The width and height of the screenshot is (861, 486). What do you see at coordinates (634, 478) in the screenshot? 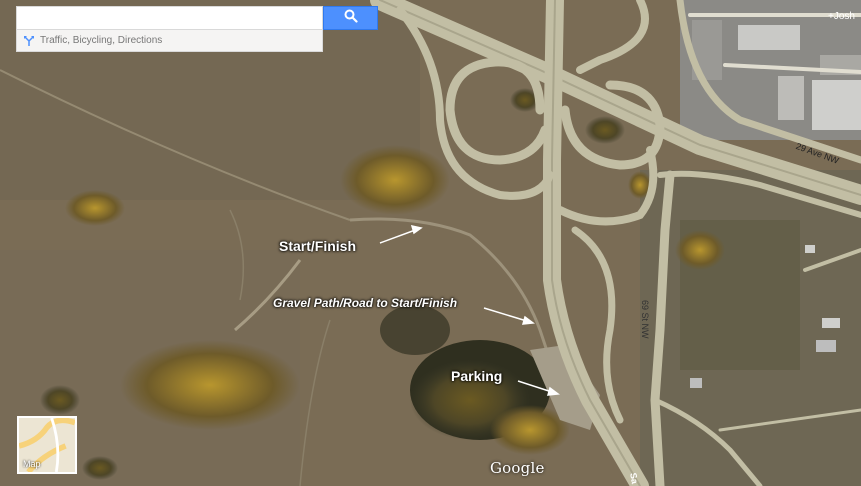
I see `road-label-partial: Sa` at bounding box center [634, 478].